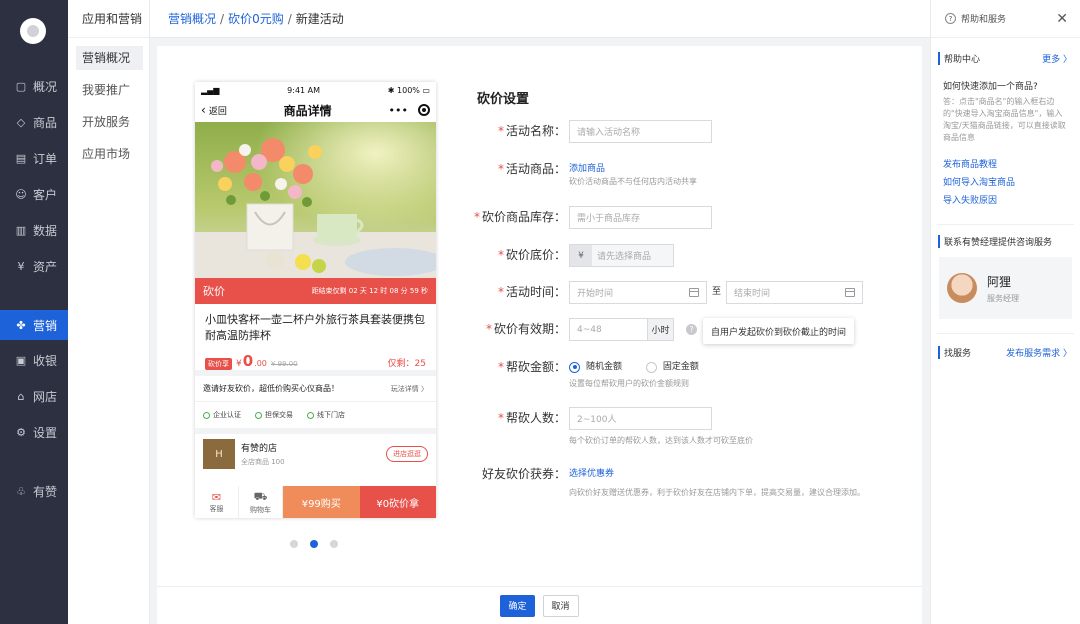  What do you see at coordinates (795, 292) in the screenshot?
I see `end-time-input: 结束时间` at bounding box center [795, 292].